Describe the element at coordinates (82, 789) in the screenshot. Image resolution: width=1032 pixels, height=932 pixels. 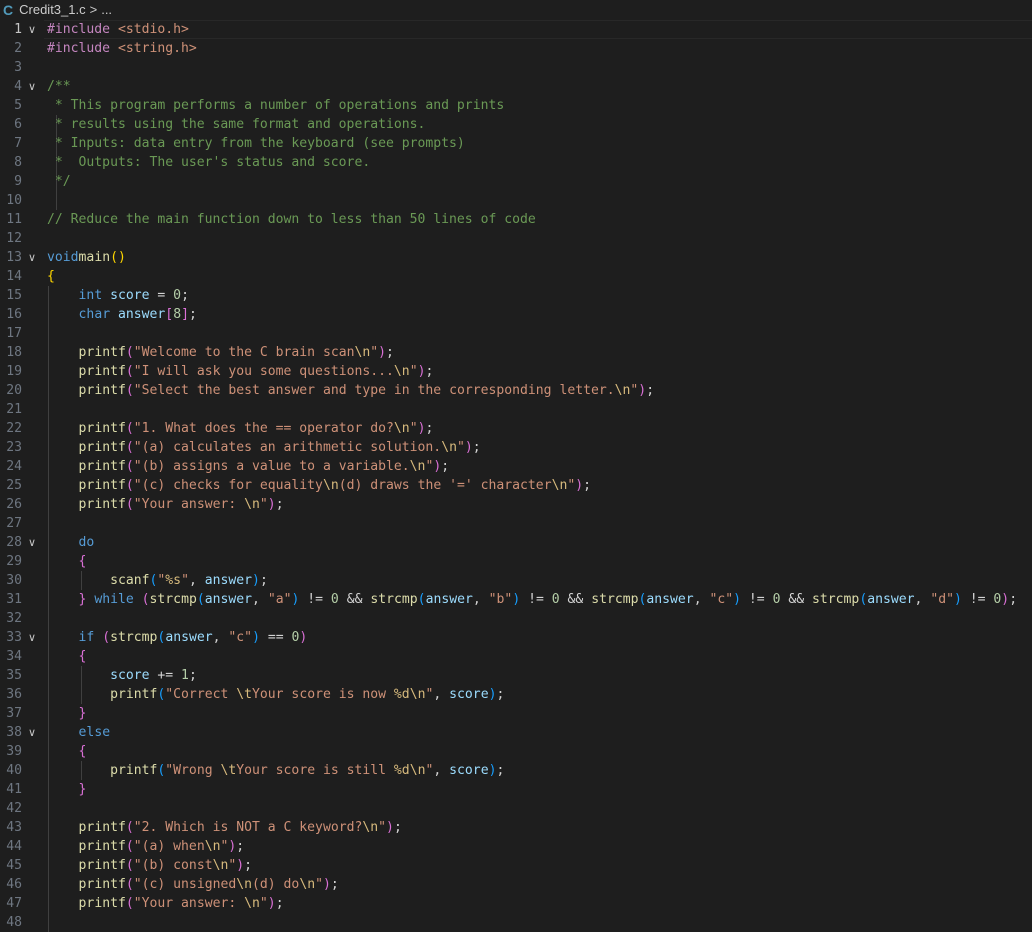
I see `code-text: }` at that location.